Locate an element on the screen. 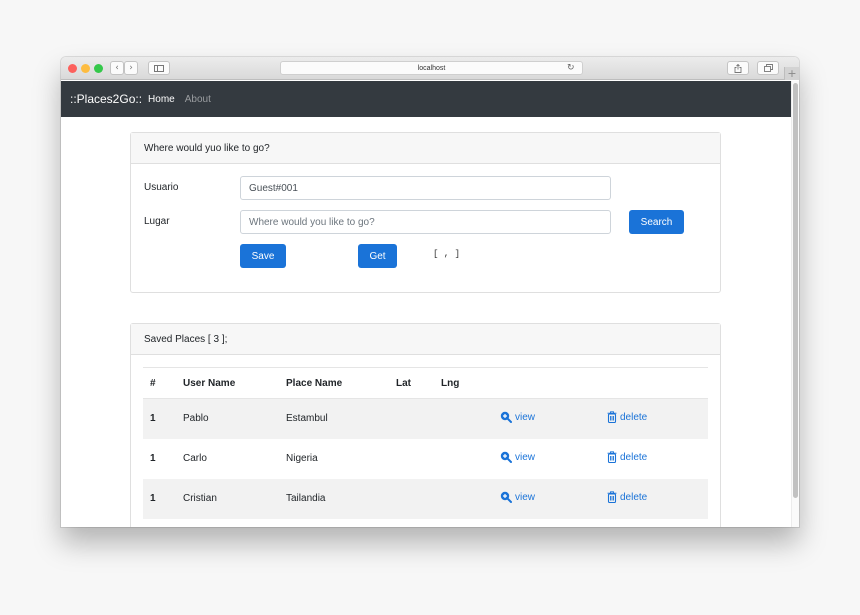 The height and width of the screenshot is (615, 860). row-place-name: Nigeria is located at coordinates (302, 458).